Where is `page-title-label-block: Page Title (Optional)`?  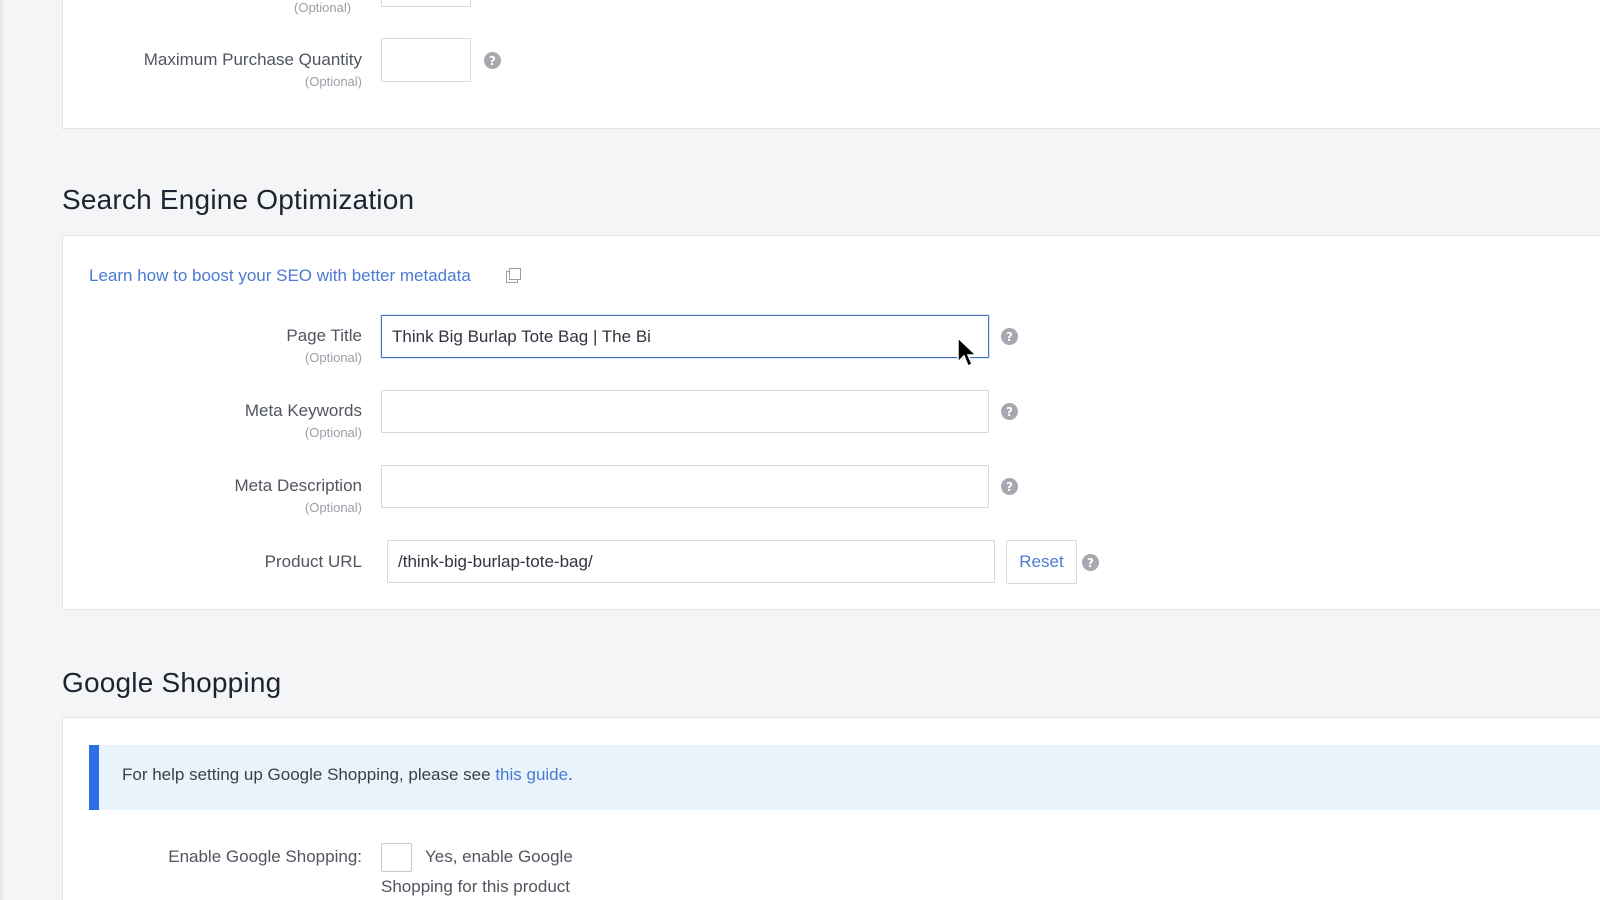
page-title-label-block: Page Title (Optional) is located at coordinates (181, 345).